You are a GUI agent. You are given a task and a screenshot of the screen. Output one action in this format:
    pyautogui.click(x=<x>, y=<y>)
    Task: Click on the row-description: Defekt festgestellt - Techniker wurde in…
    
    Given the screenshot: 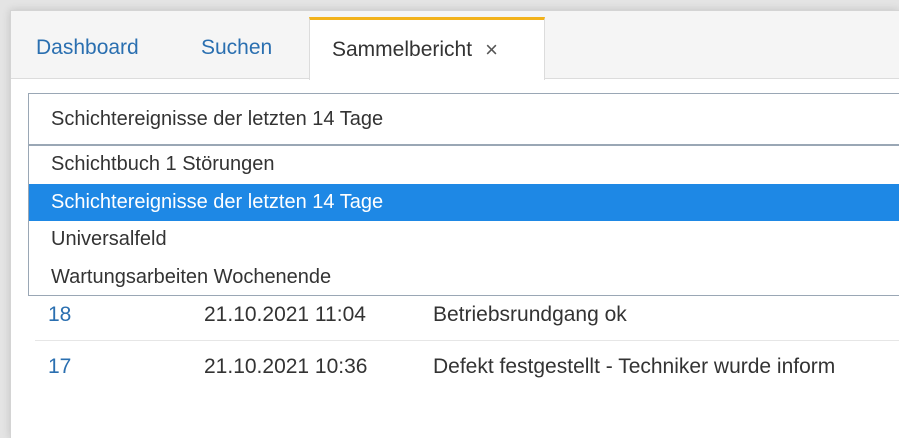 What is the action you would take?
    pyautogui.click(x=634, y=366)
    